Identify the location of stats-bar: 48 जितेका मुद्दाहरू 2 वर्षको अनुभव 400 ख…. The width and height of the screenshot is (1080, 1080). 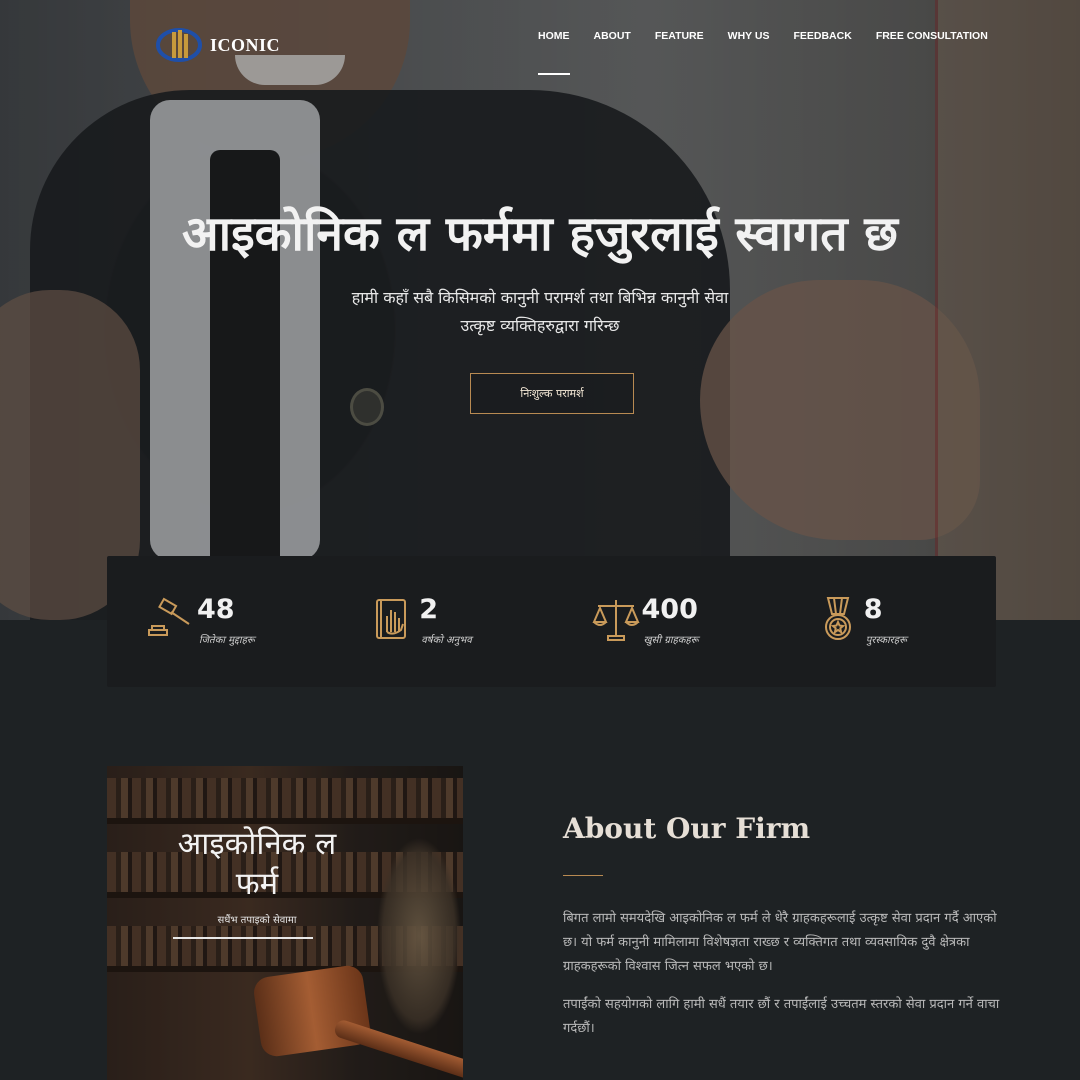
(551, 621).